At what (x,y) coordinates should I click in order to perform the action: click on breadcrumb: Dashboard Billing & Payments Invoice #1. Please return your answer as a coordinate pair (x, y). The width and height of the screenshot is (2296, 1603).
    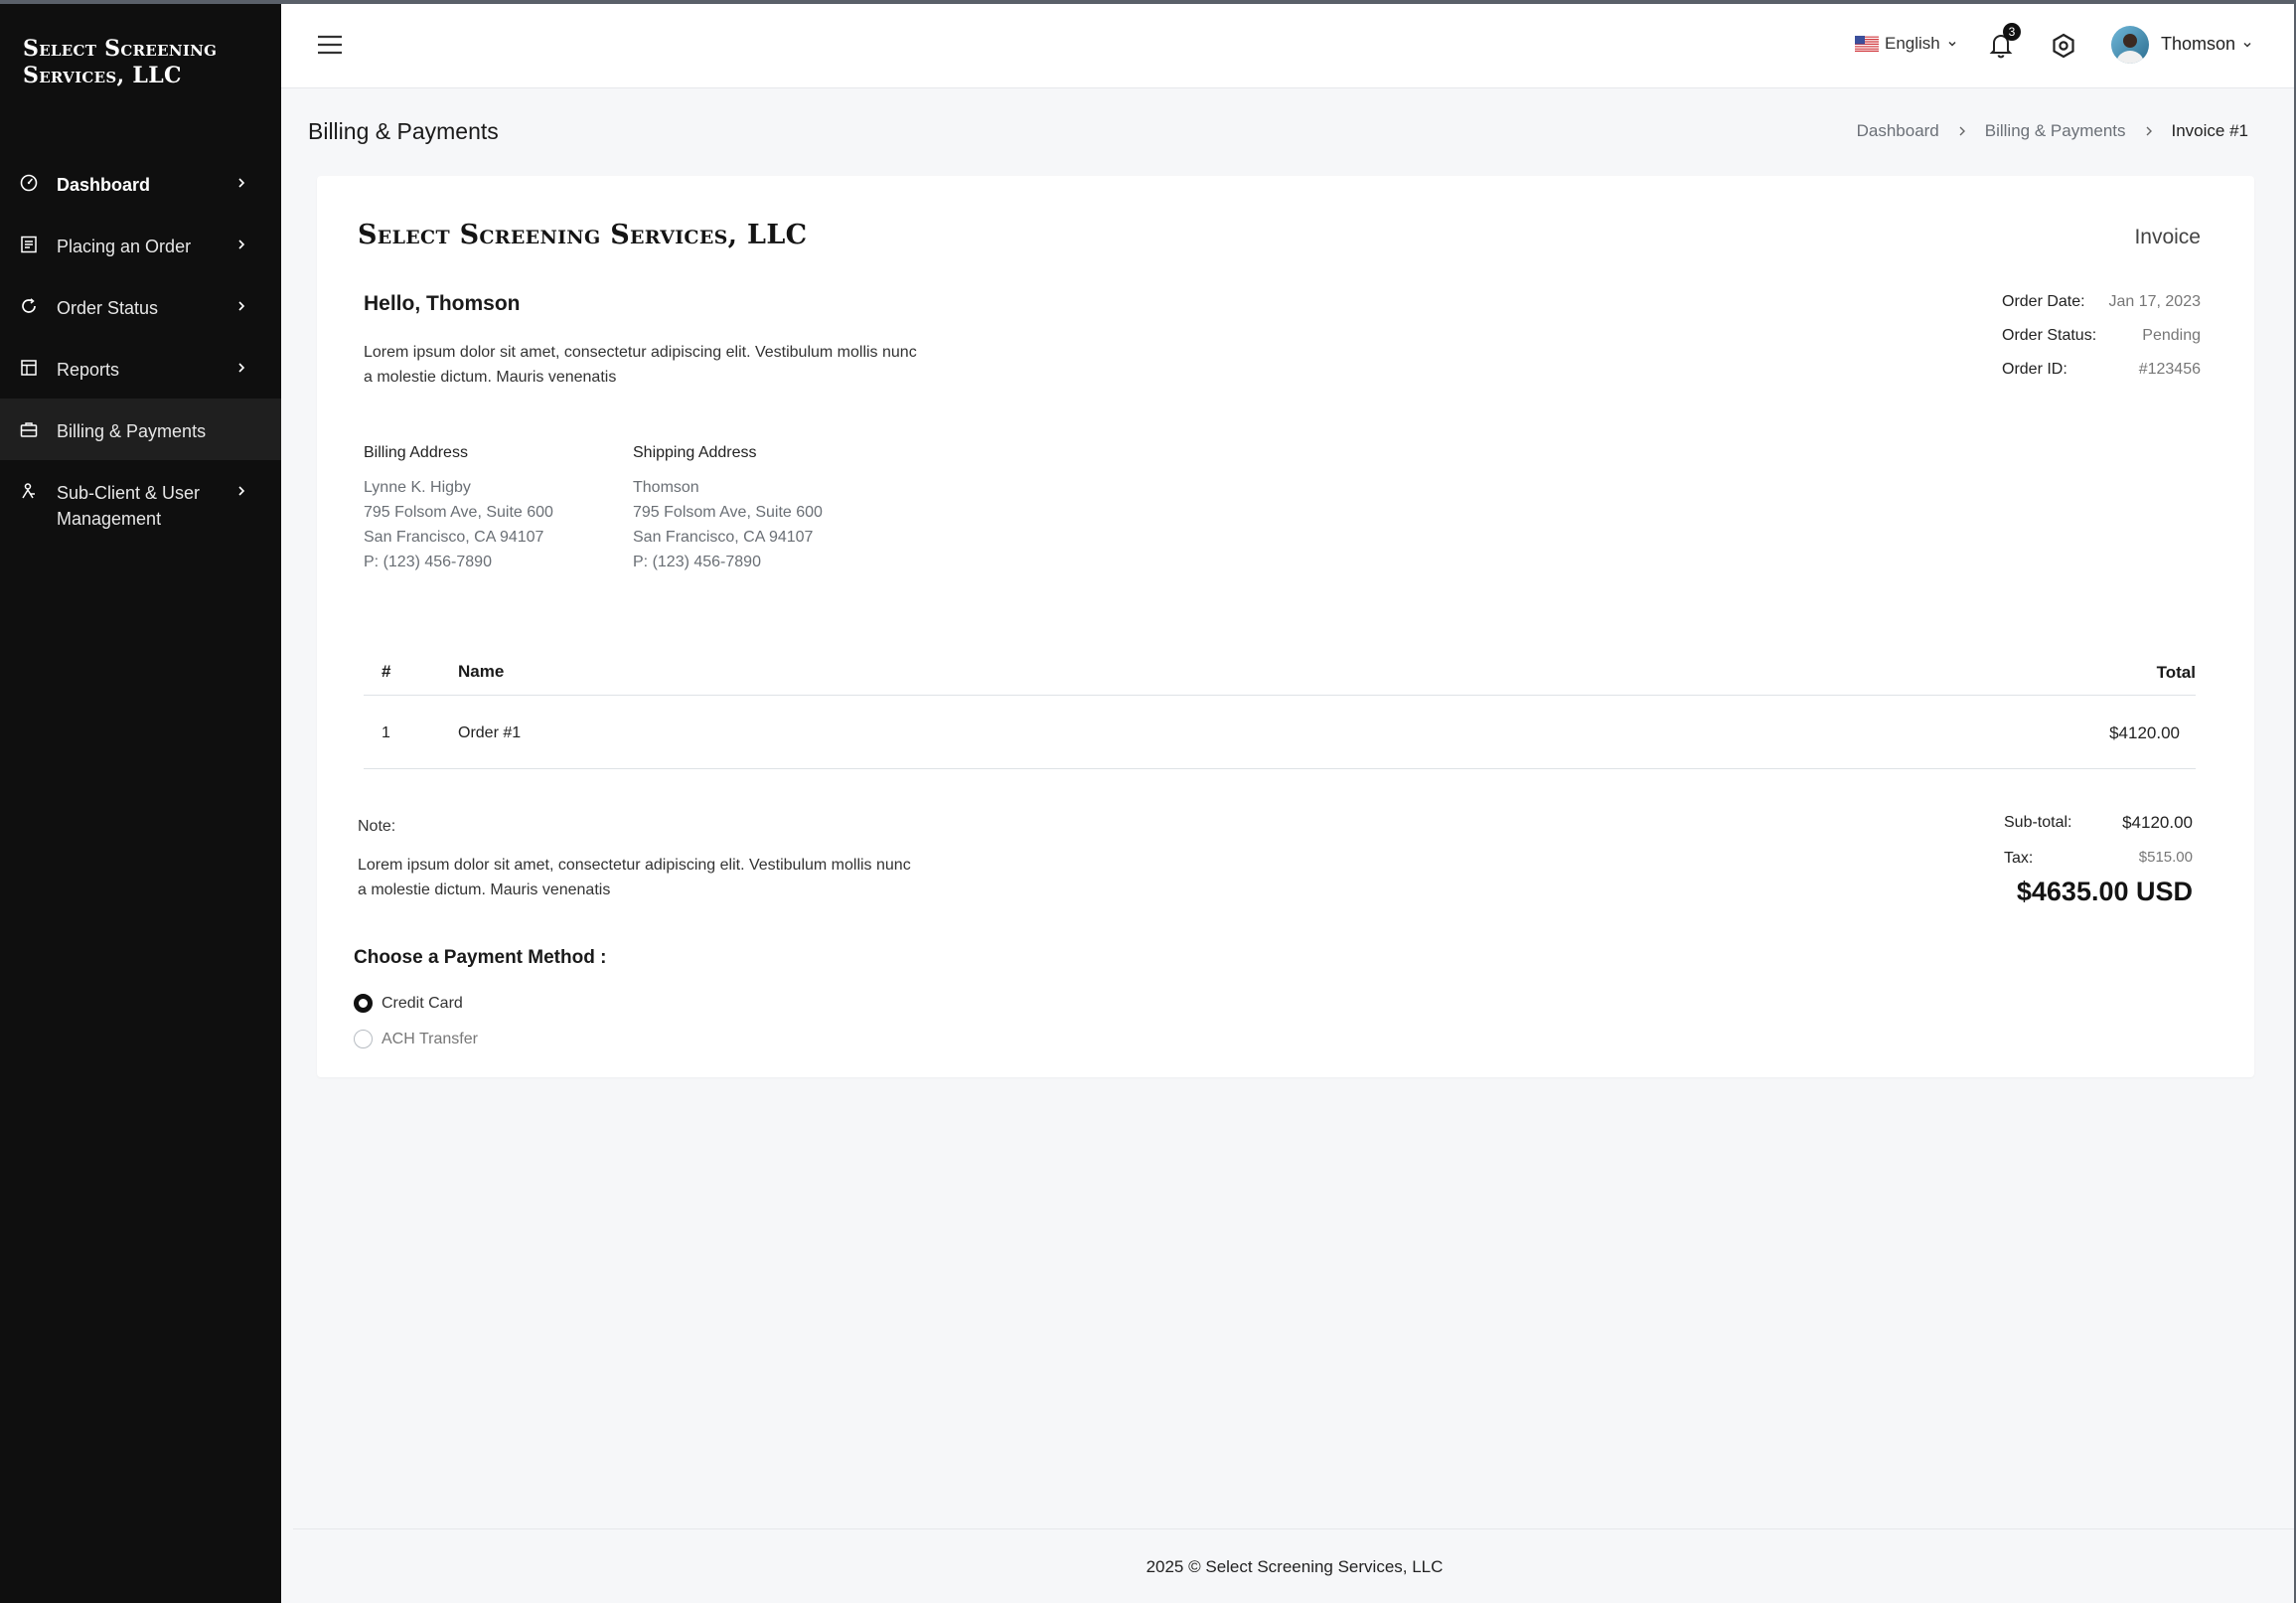
    Looking at the image, I should click on (2053, 131).